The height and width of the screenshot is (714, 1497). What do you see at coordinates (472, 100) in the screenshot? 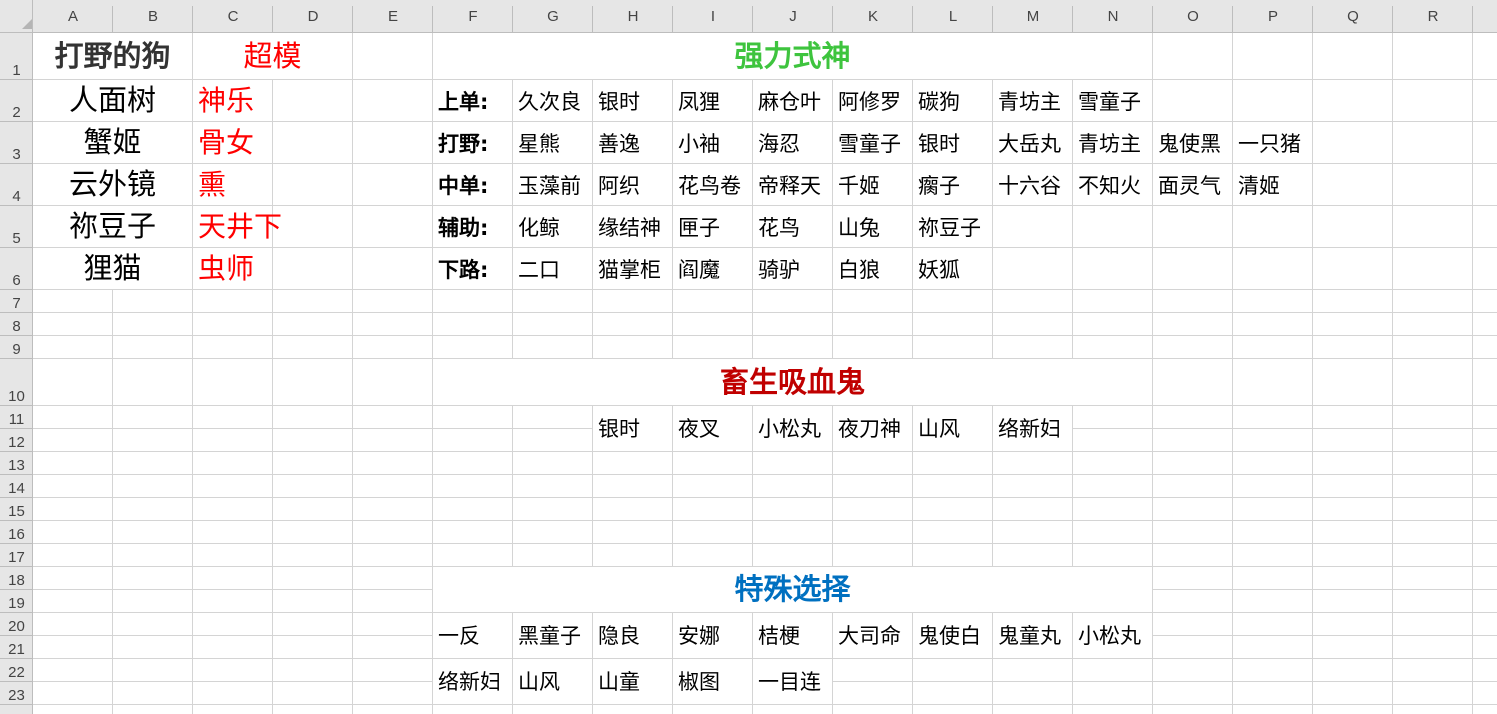
I see `strong-row-label: 上单:` at bounding box center [472, 100].